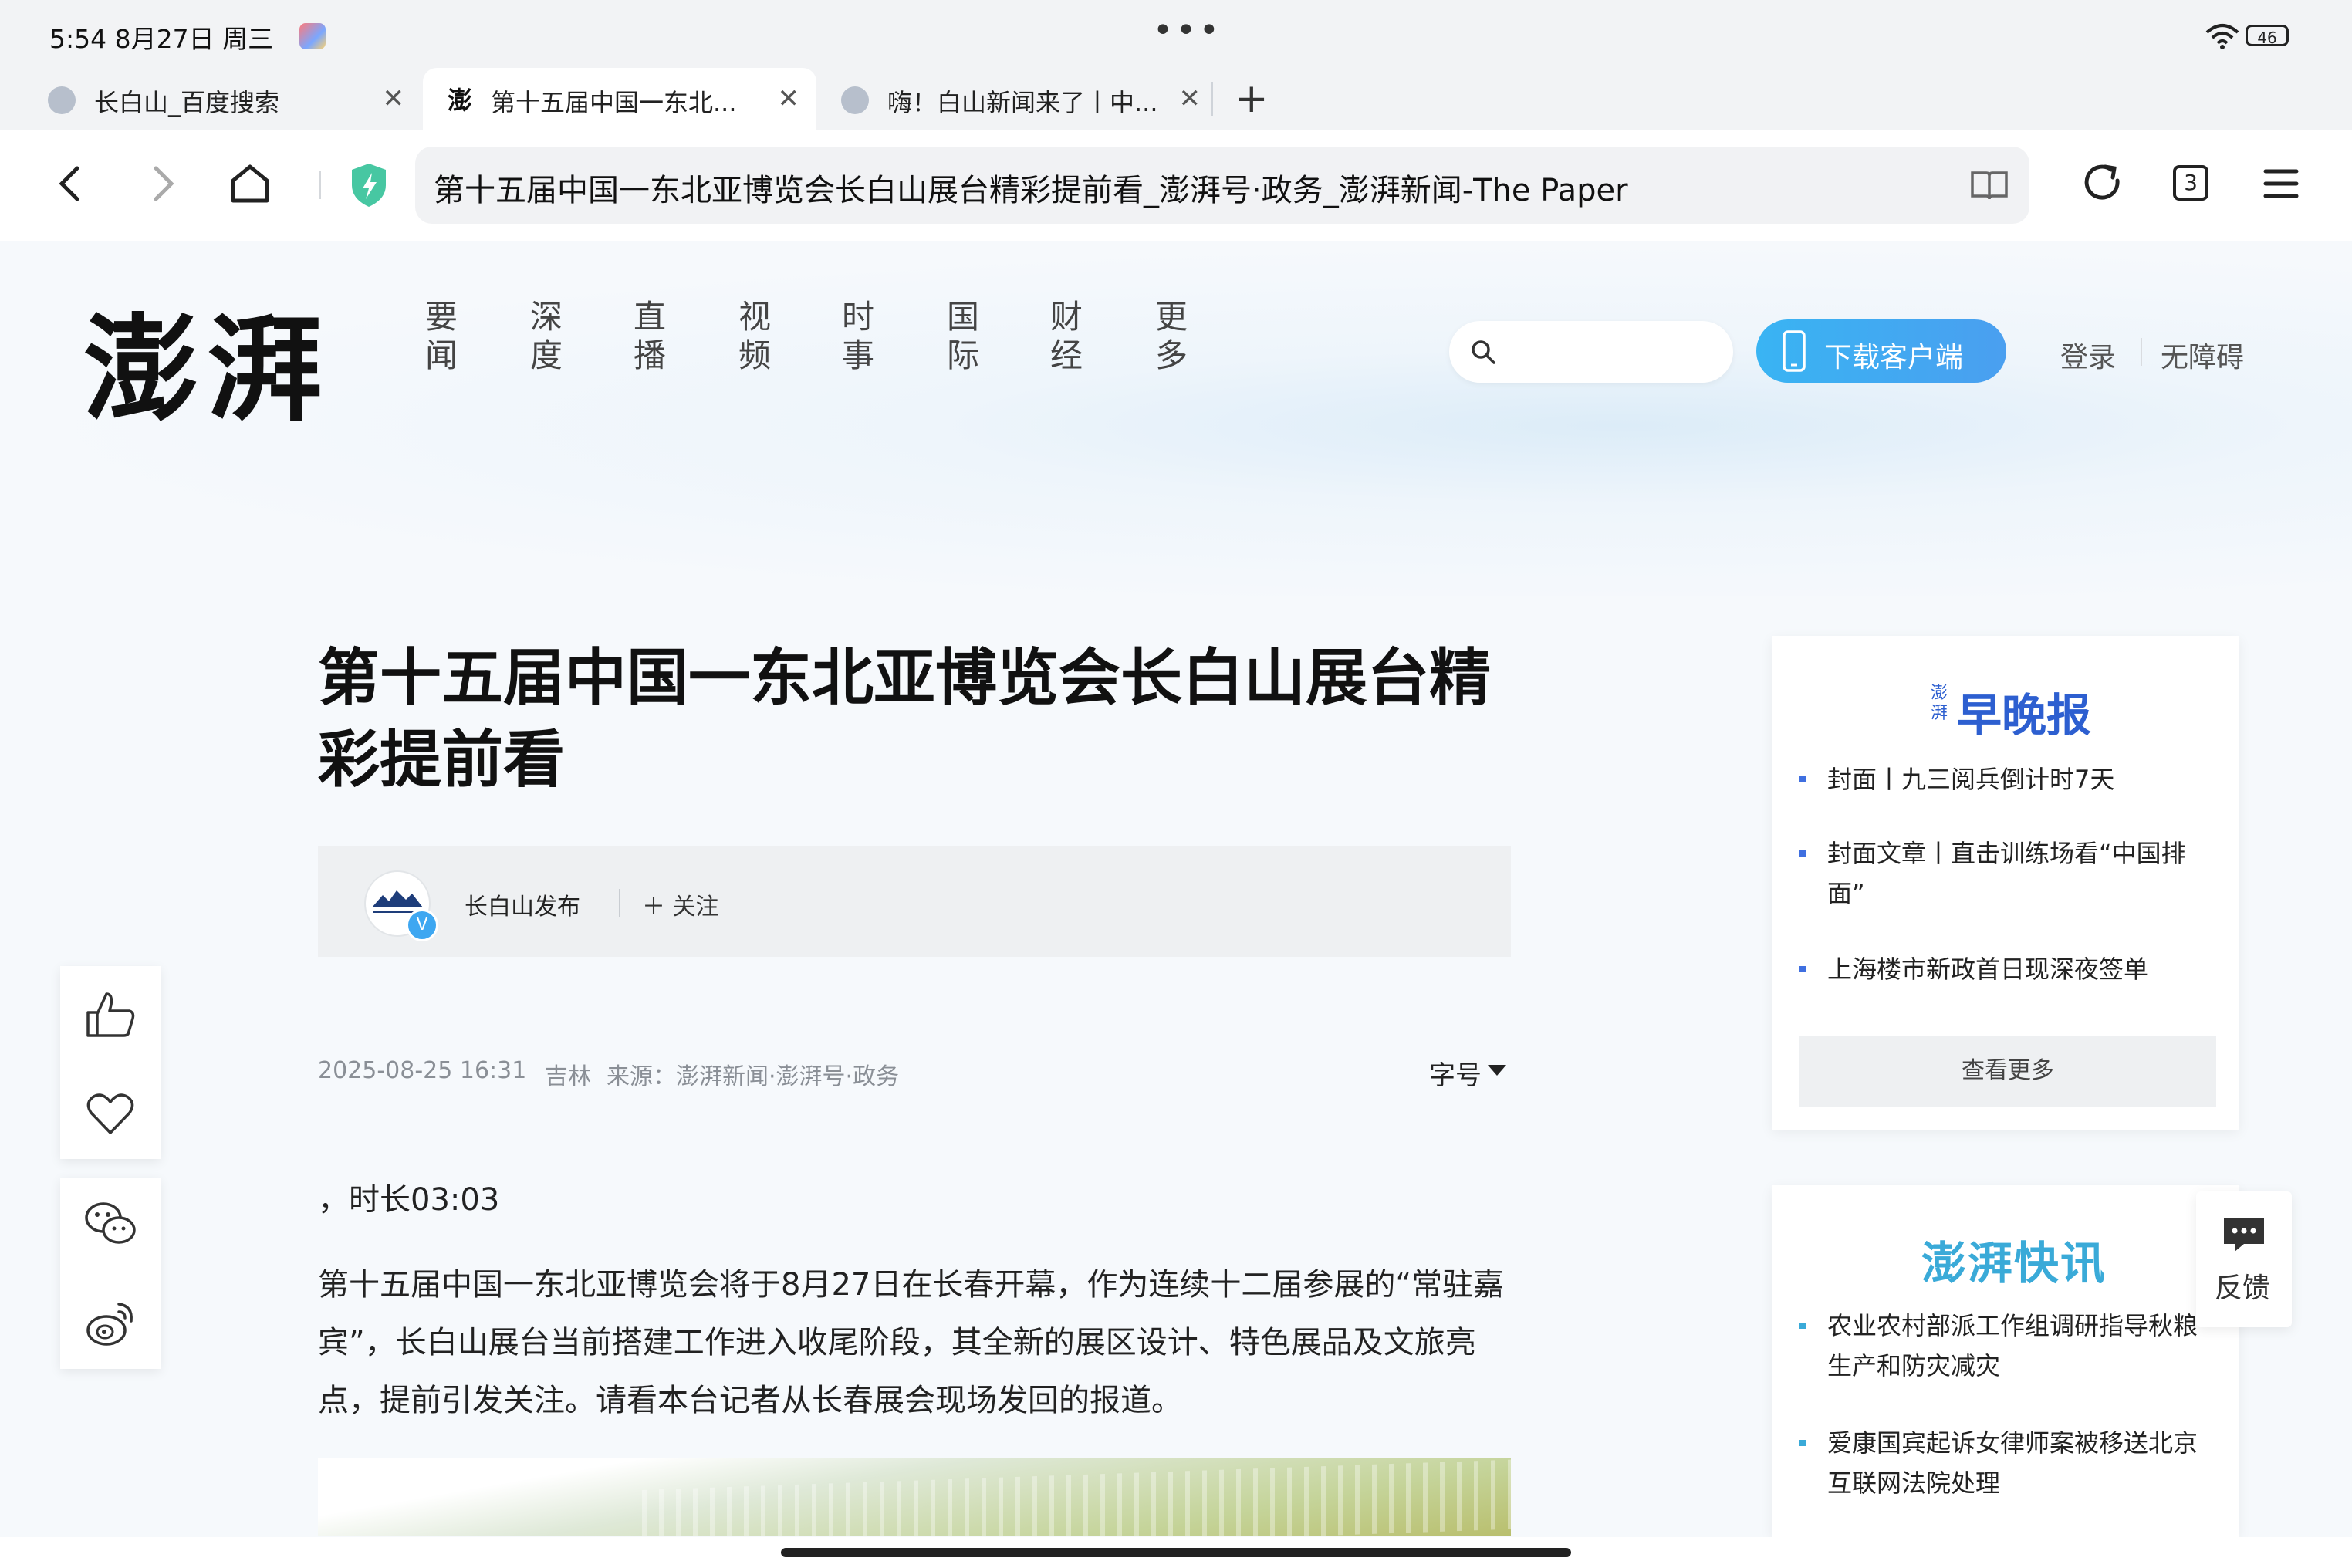 This screenshot has width=2352, height=1568. I want to click on verified-badge: V, so click(422, 925).